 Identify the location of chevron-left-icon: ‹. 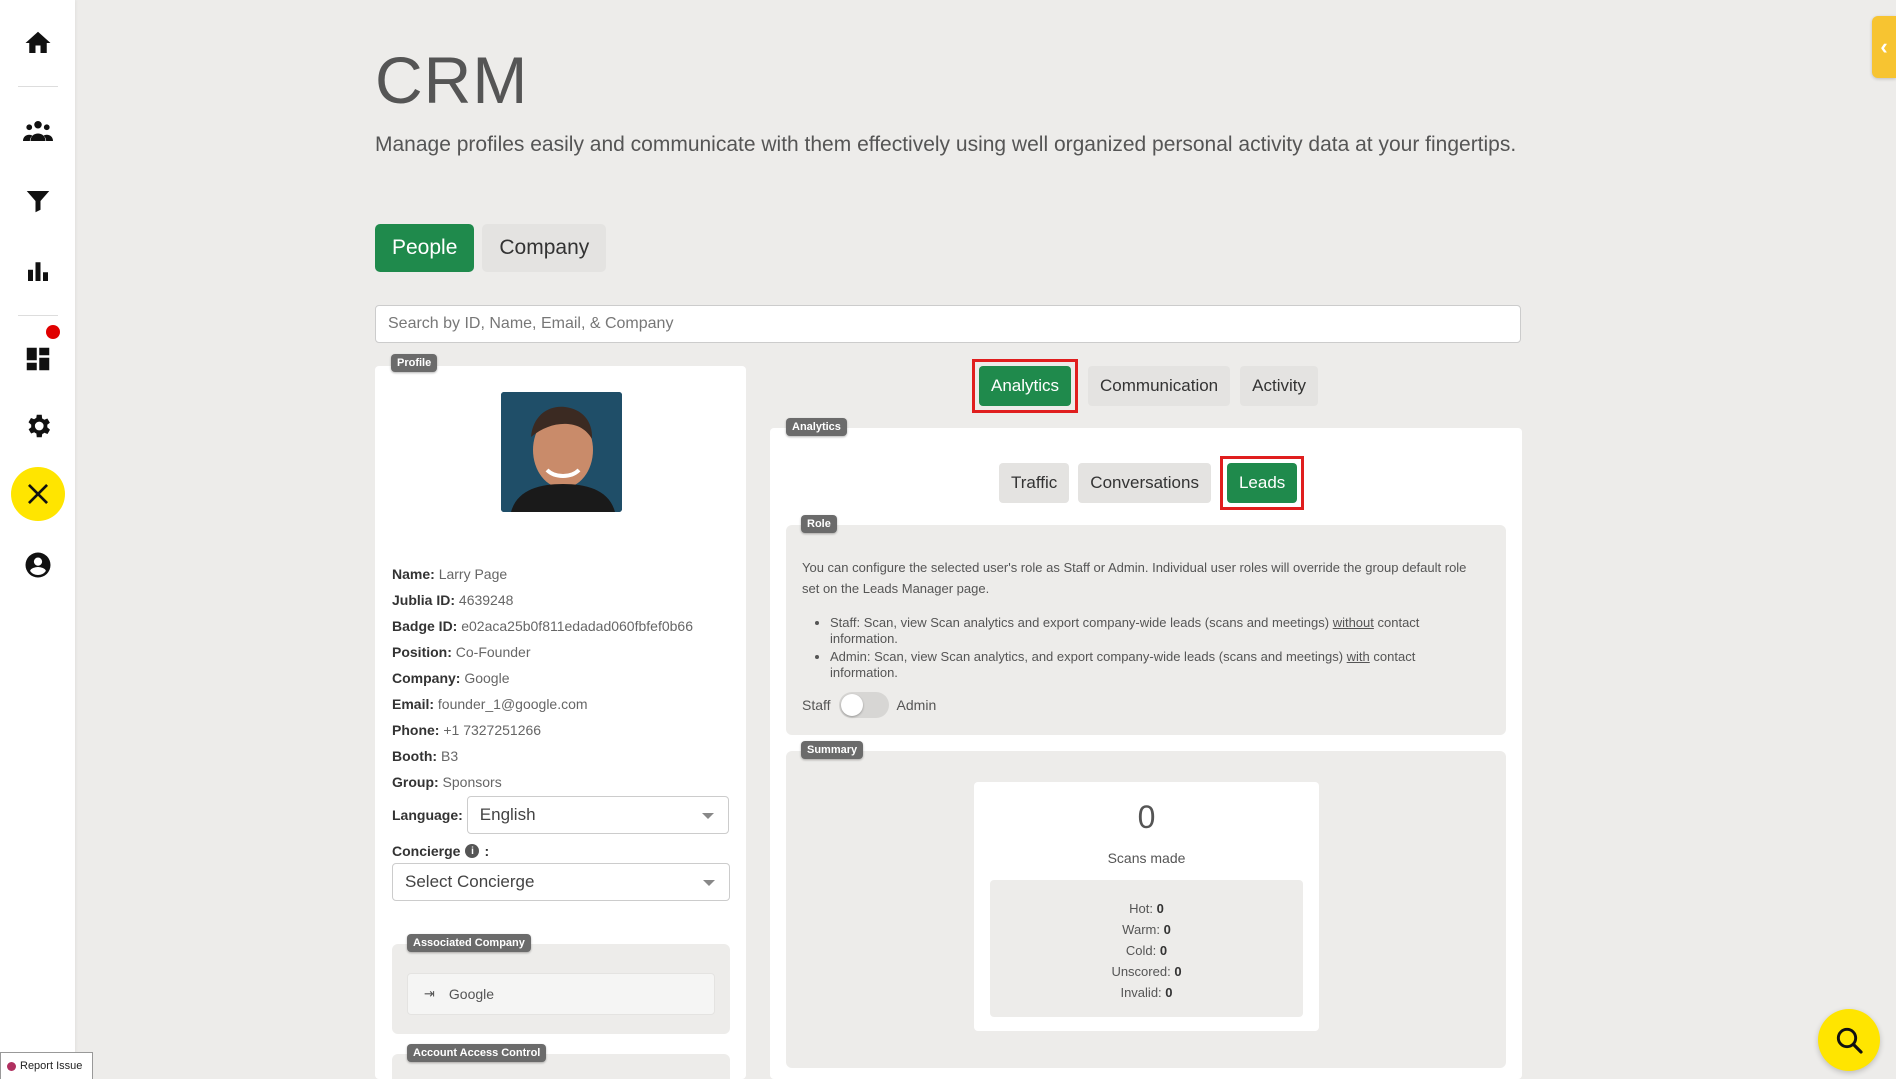
(1884, 46).